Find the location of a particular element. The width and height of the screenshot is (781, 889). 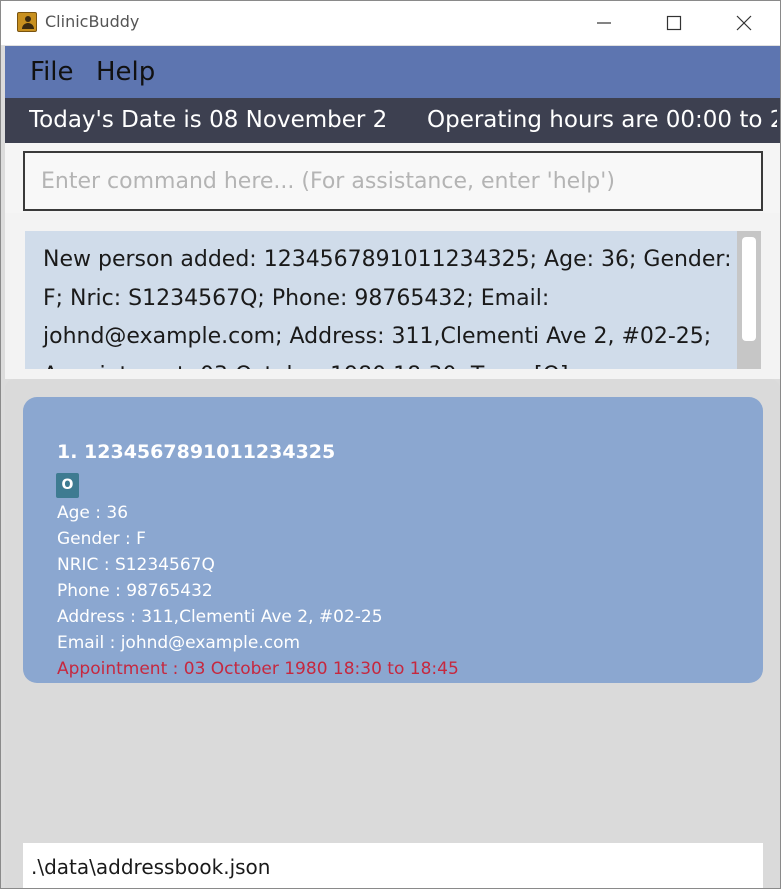

person-gender: Gender : F is located at coordinates (101, 539).